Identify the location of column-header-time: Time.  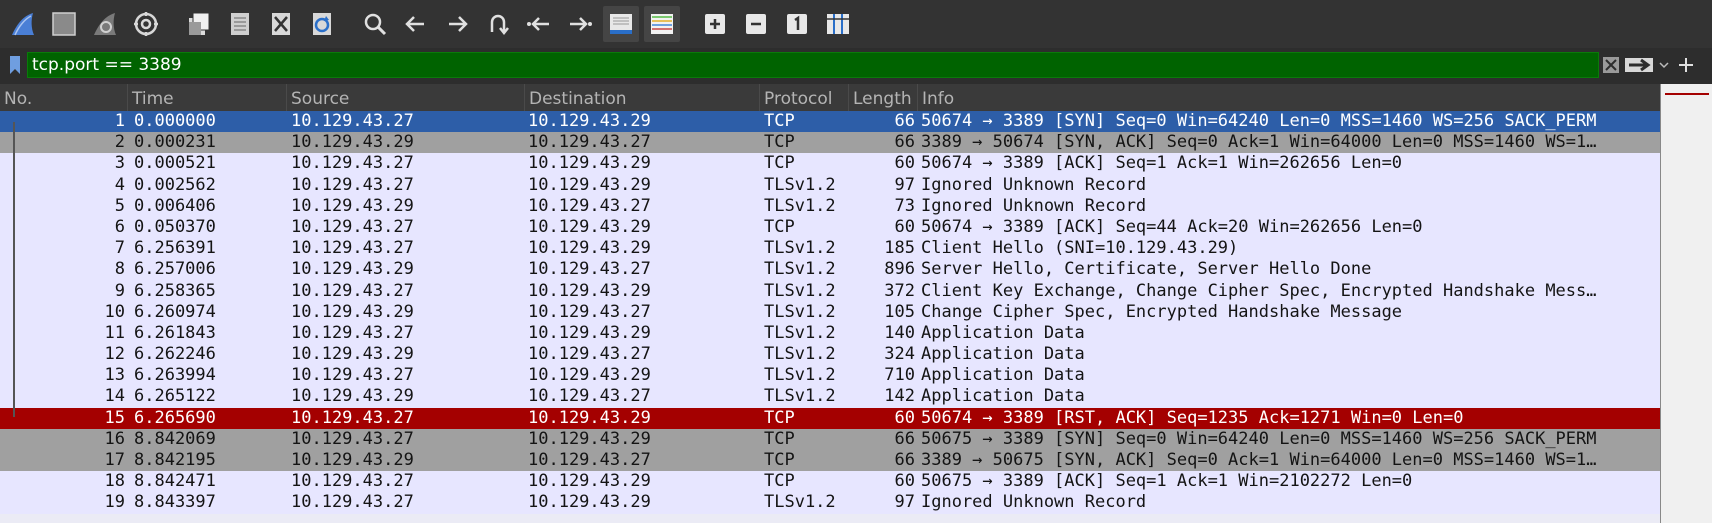
(207, 97).